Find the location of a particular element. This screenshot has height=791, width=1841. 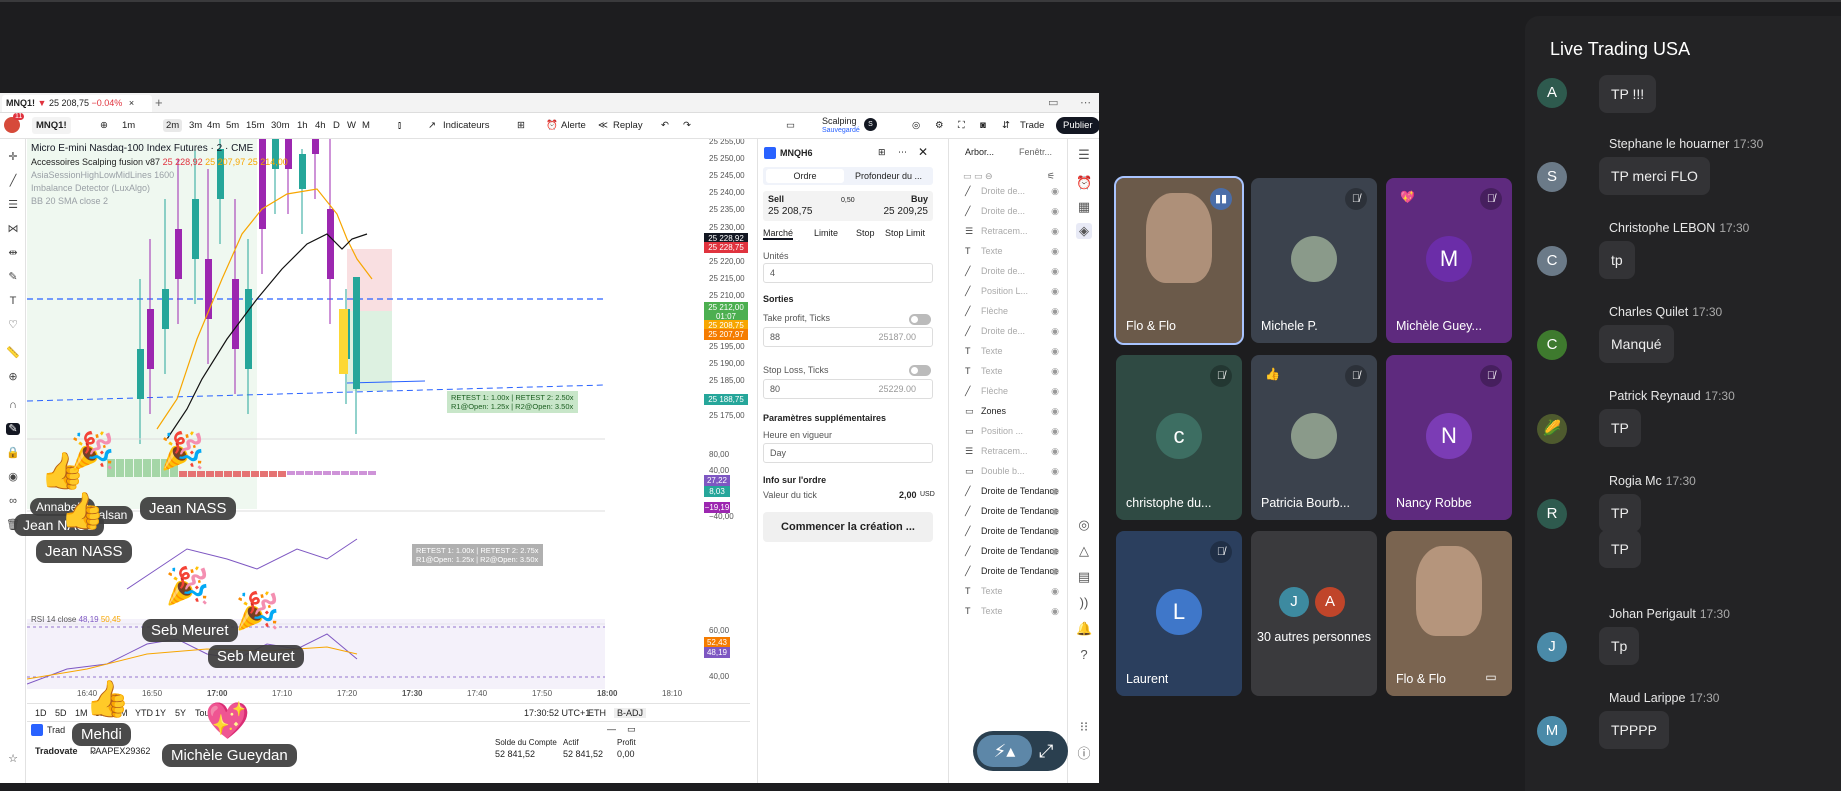

ideas-icon: △ is located at coordinates (1084, 551).